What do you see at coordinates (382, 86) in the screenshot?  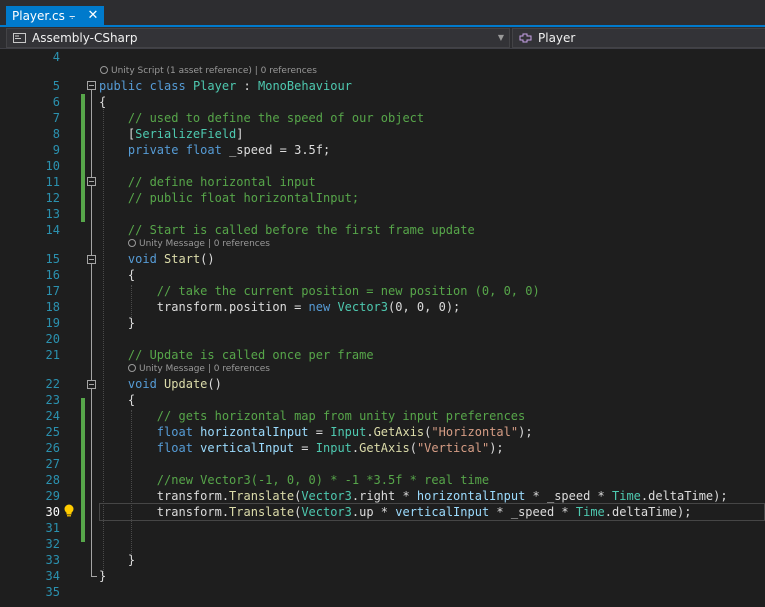 I see `code-line: 5 public class Player : MonoBehaviour` at bounding box center [382, 86].